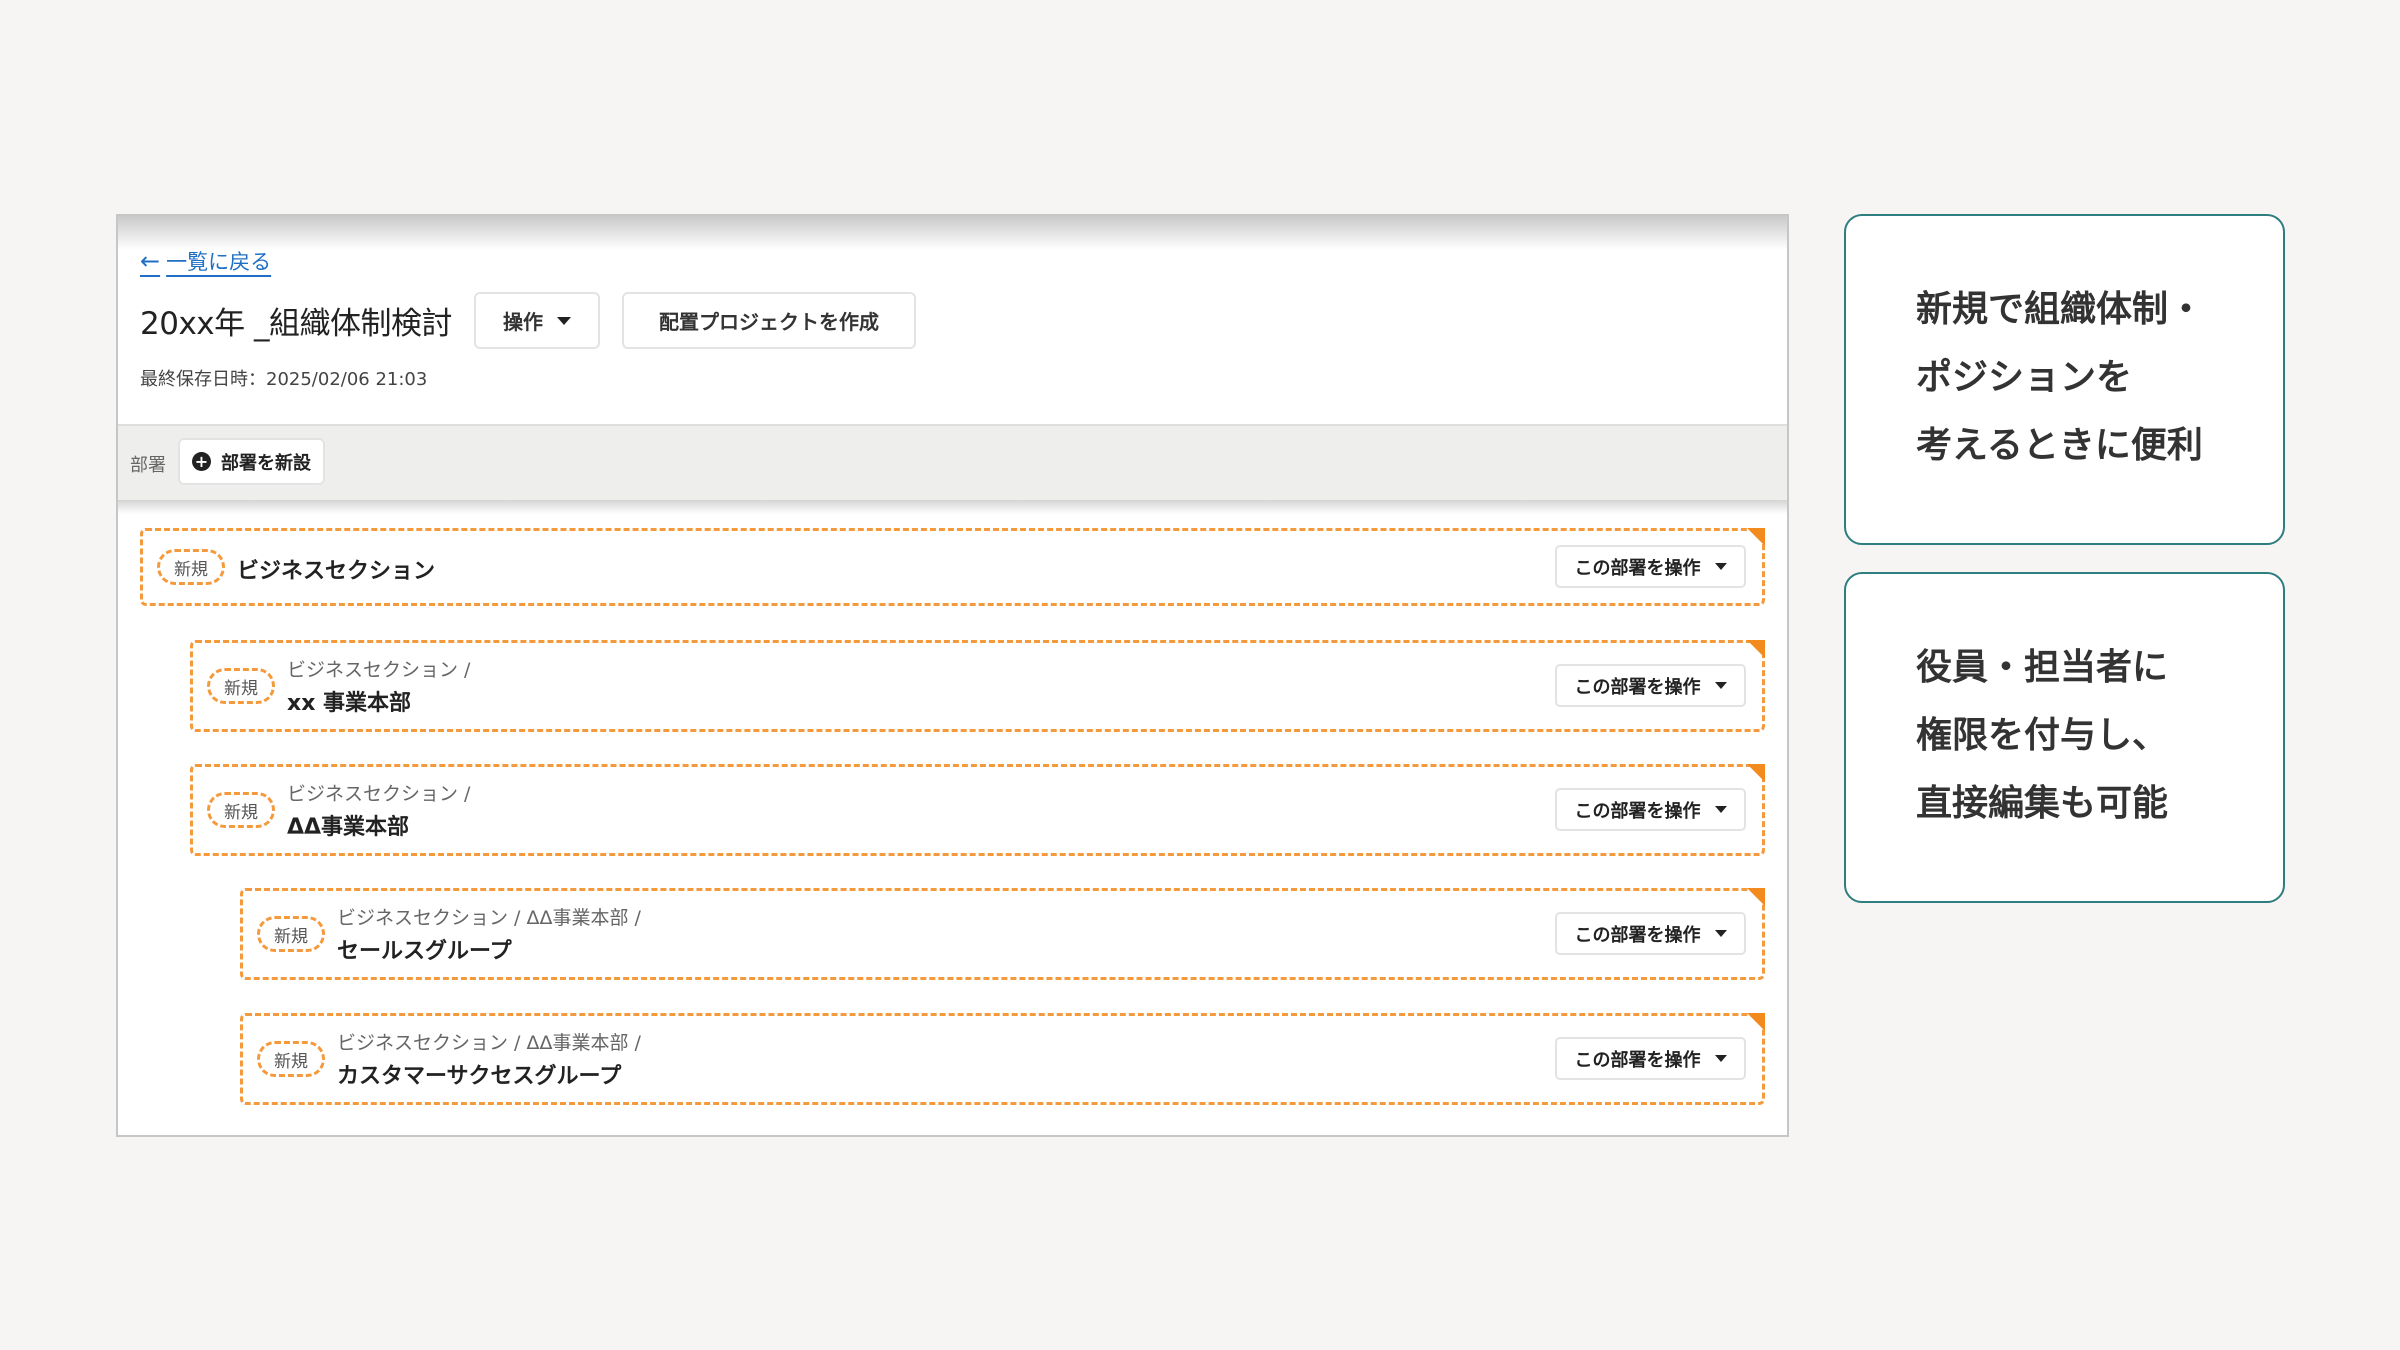  Describe the element at coordinates (348, 827) in the screenshot. I see `department-name: ΔΔ事業本部` at that location.